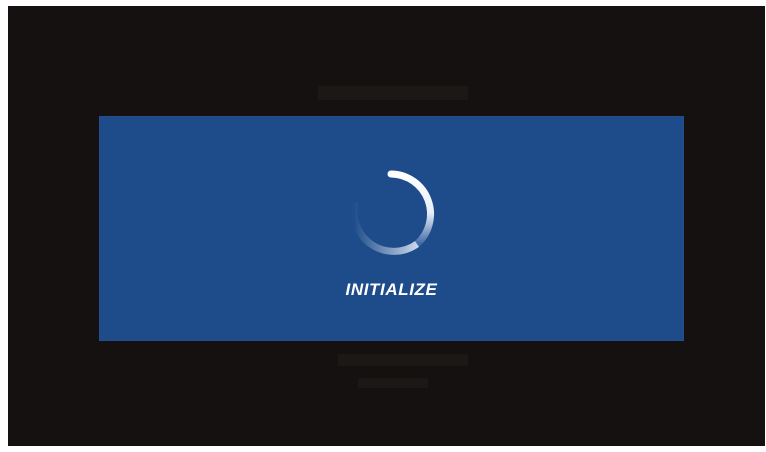 This screenshot has width=766, height=452. What do you see at coordinates (393, 93) in the screenshot?
I see `background-header-text` at bounding box center [393, 93].